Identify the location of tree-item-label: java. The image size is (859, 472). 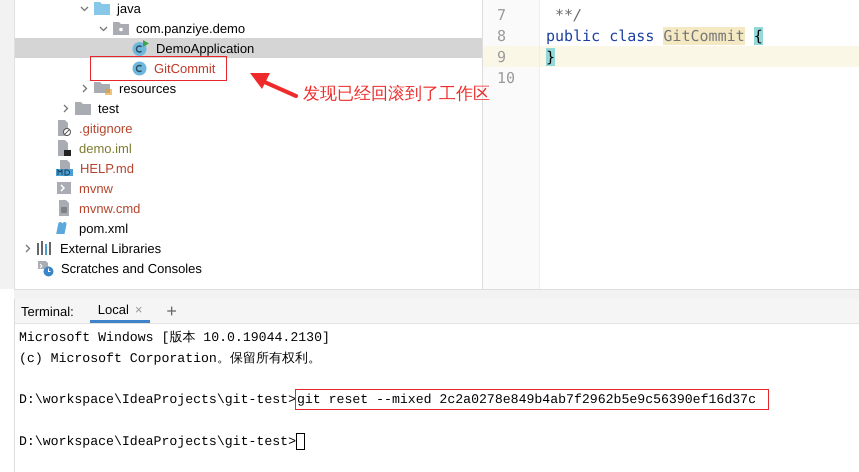
(129, 8).